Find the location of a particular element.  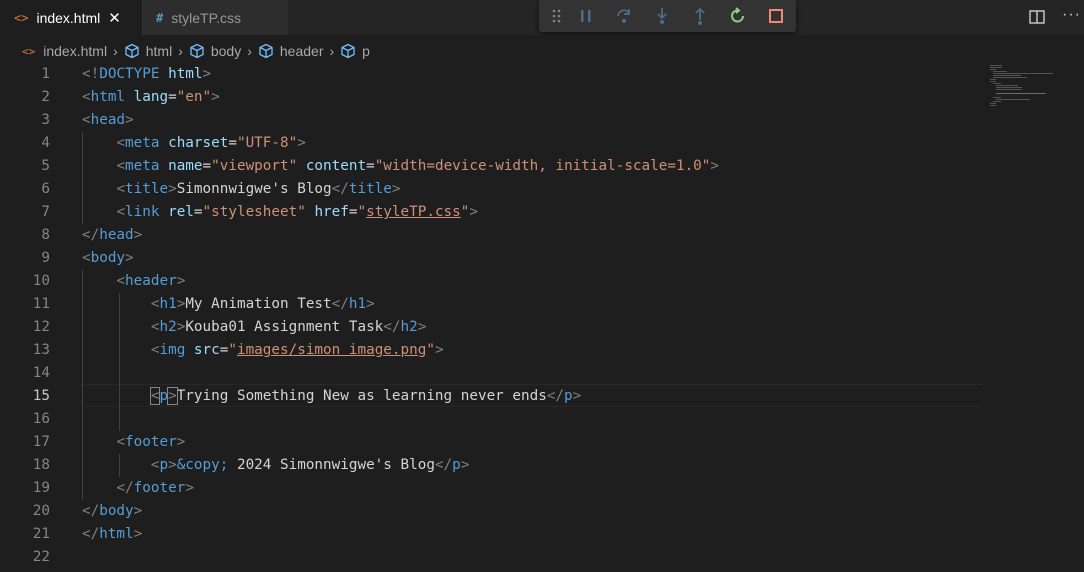

code-line: 1 <!DOCTYPE html> is located at coordinates (126, 74).